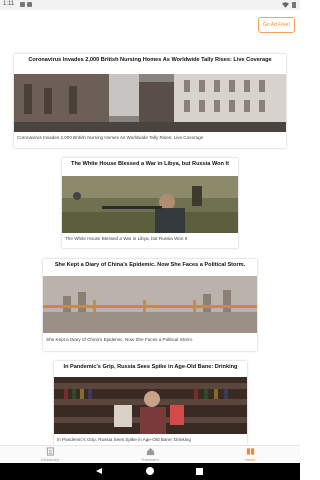 This screenshot has width=320, height=480. I want to click on status-time: 1:11, so click(9, 4).